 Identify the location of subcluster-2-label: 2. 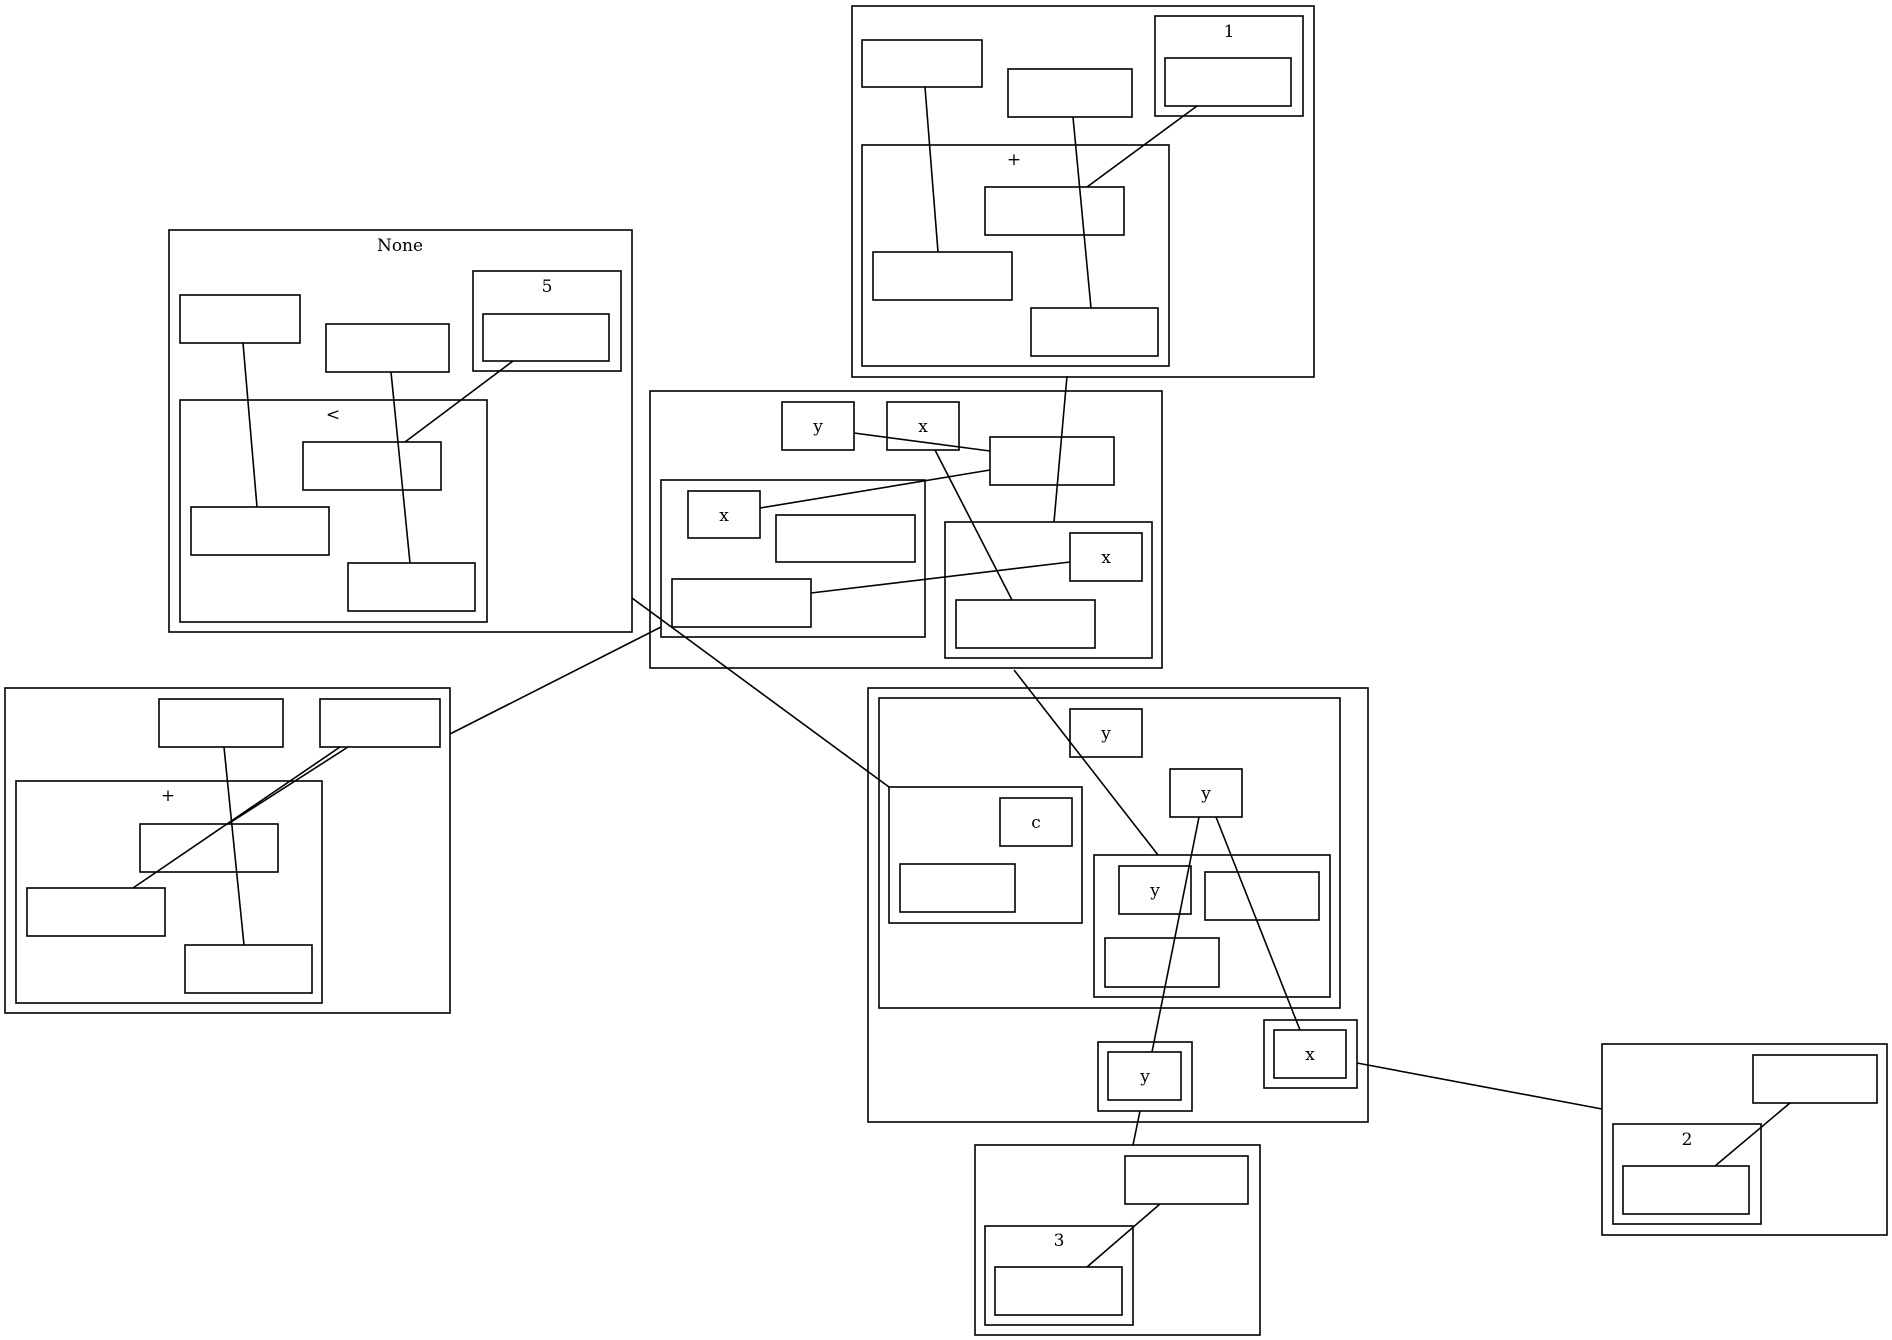
(1687, 1140).